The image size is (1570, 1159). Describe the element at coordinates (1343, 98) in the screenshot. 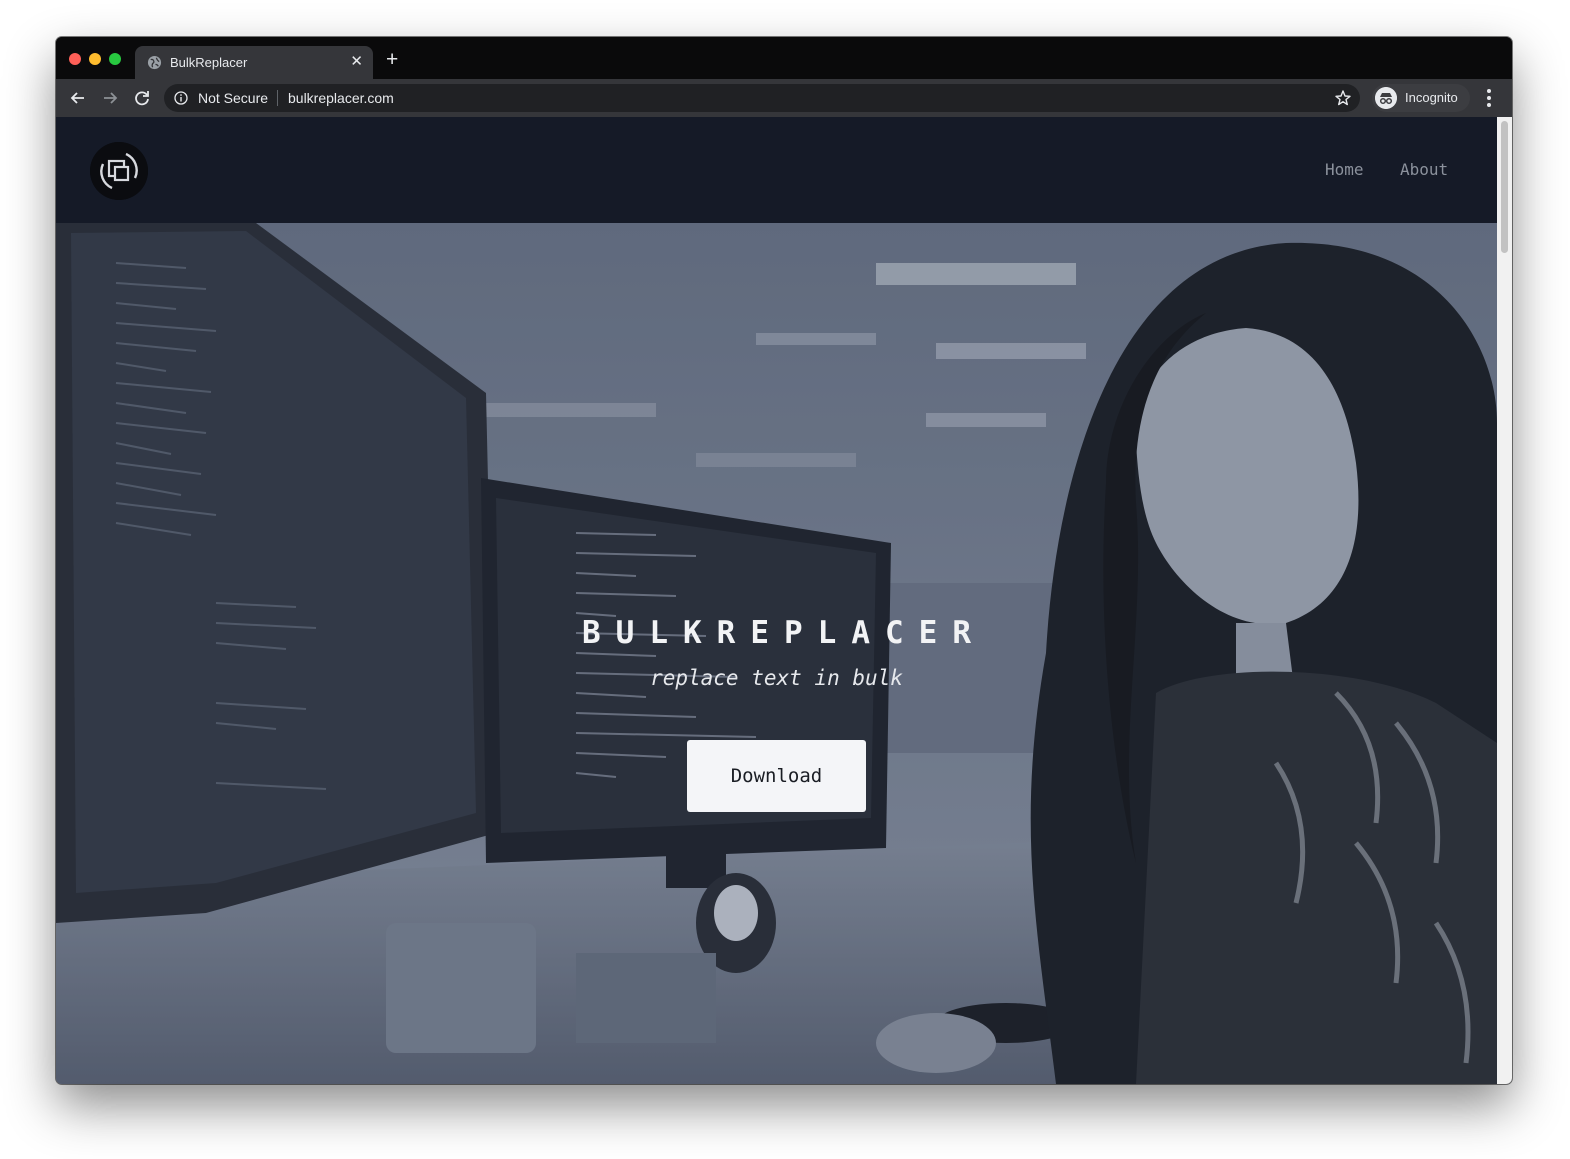

I see `star-icon` at that location.